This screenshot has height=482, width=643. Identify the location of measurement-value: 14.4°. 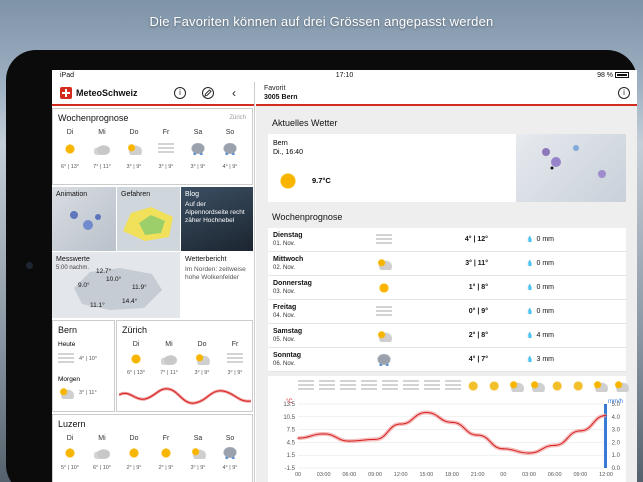
(130, 301).